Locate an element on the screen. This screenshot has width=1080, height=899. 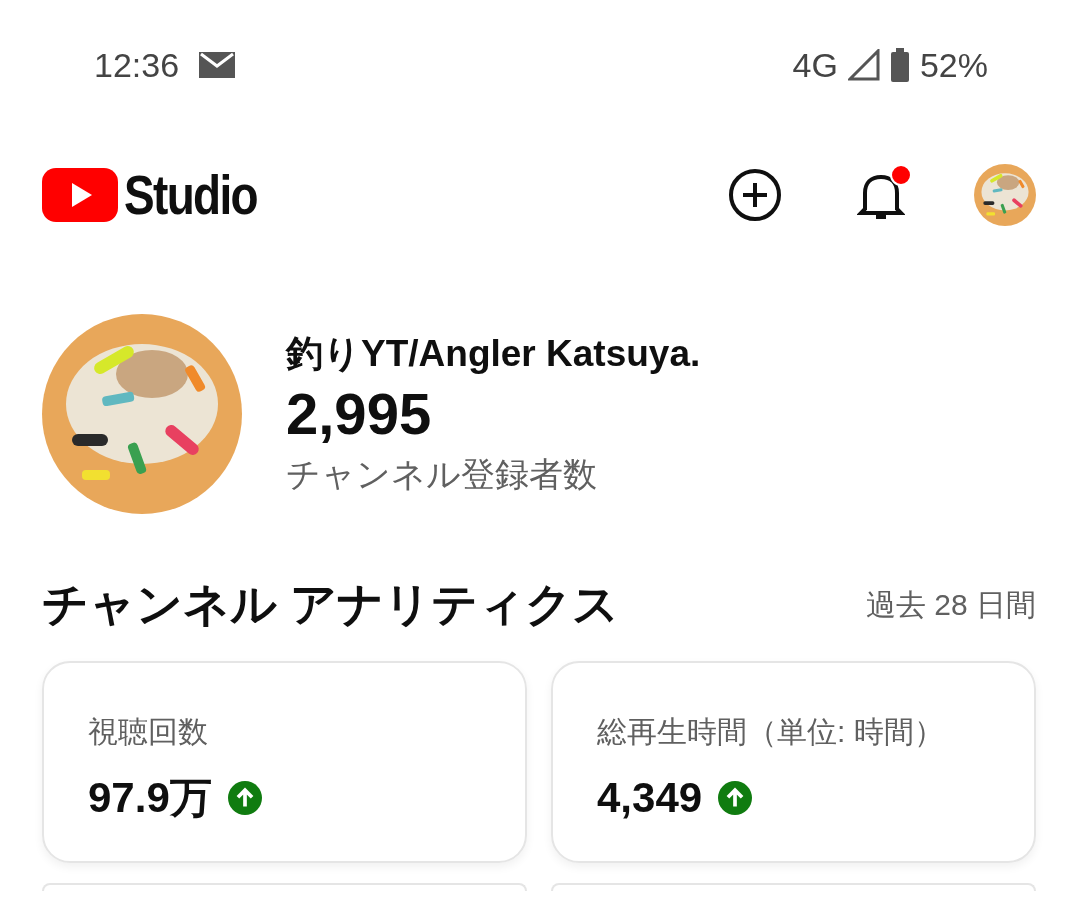
period-label: 過去 28 日間 is located at coordinates (950, 605).